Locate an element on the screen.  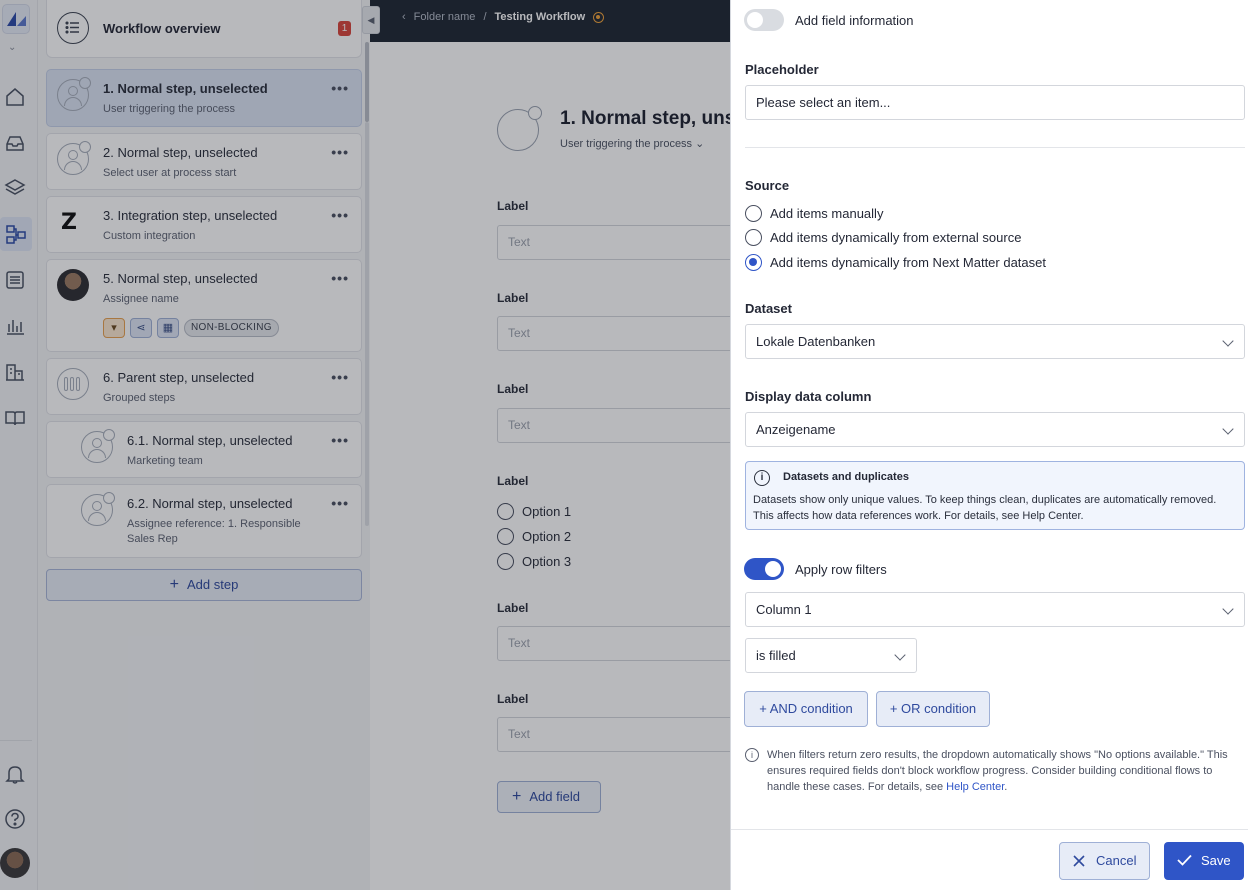
row-filters-label: Apply row filters is located at coordinates (841, 569).